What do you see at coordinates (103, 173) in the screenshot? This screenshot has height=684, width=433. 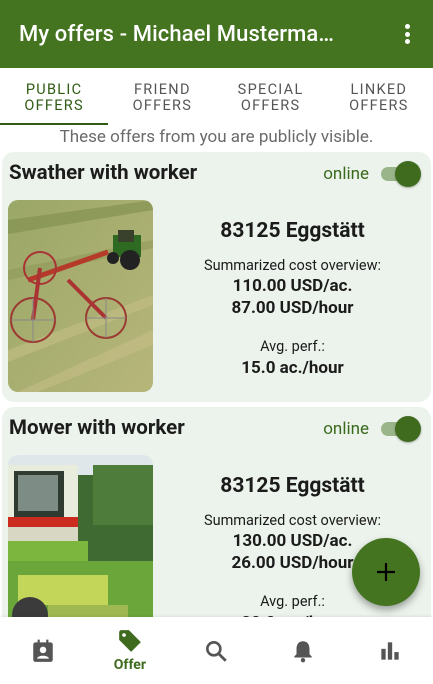 I see `offer-title: Swather with worker` at bounding box center [103, 173].